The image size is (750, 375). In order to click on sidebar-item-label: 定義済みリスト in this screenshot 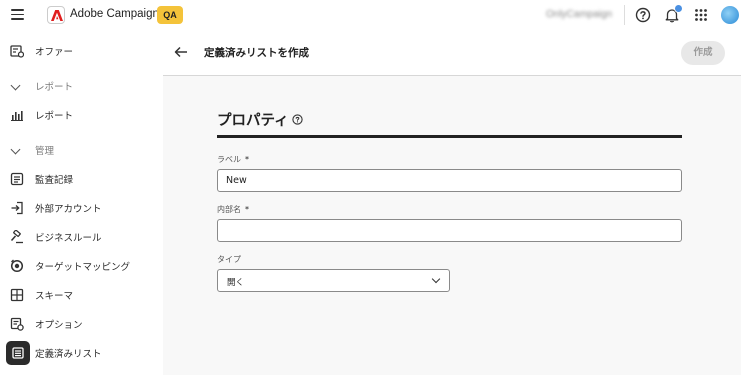, I will do `click(68, 354)`.